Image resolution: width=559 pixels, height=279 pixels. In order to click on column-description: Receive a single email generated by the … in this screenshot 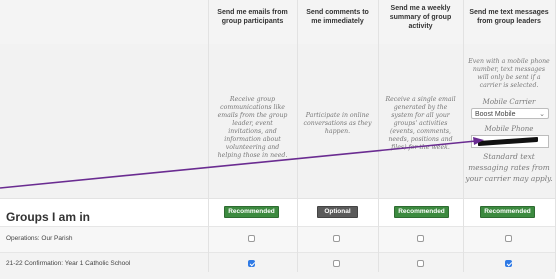, I will do `click(420, 123)`.